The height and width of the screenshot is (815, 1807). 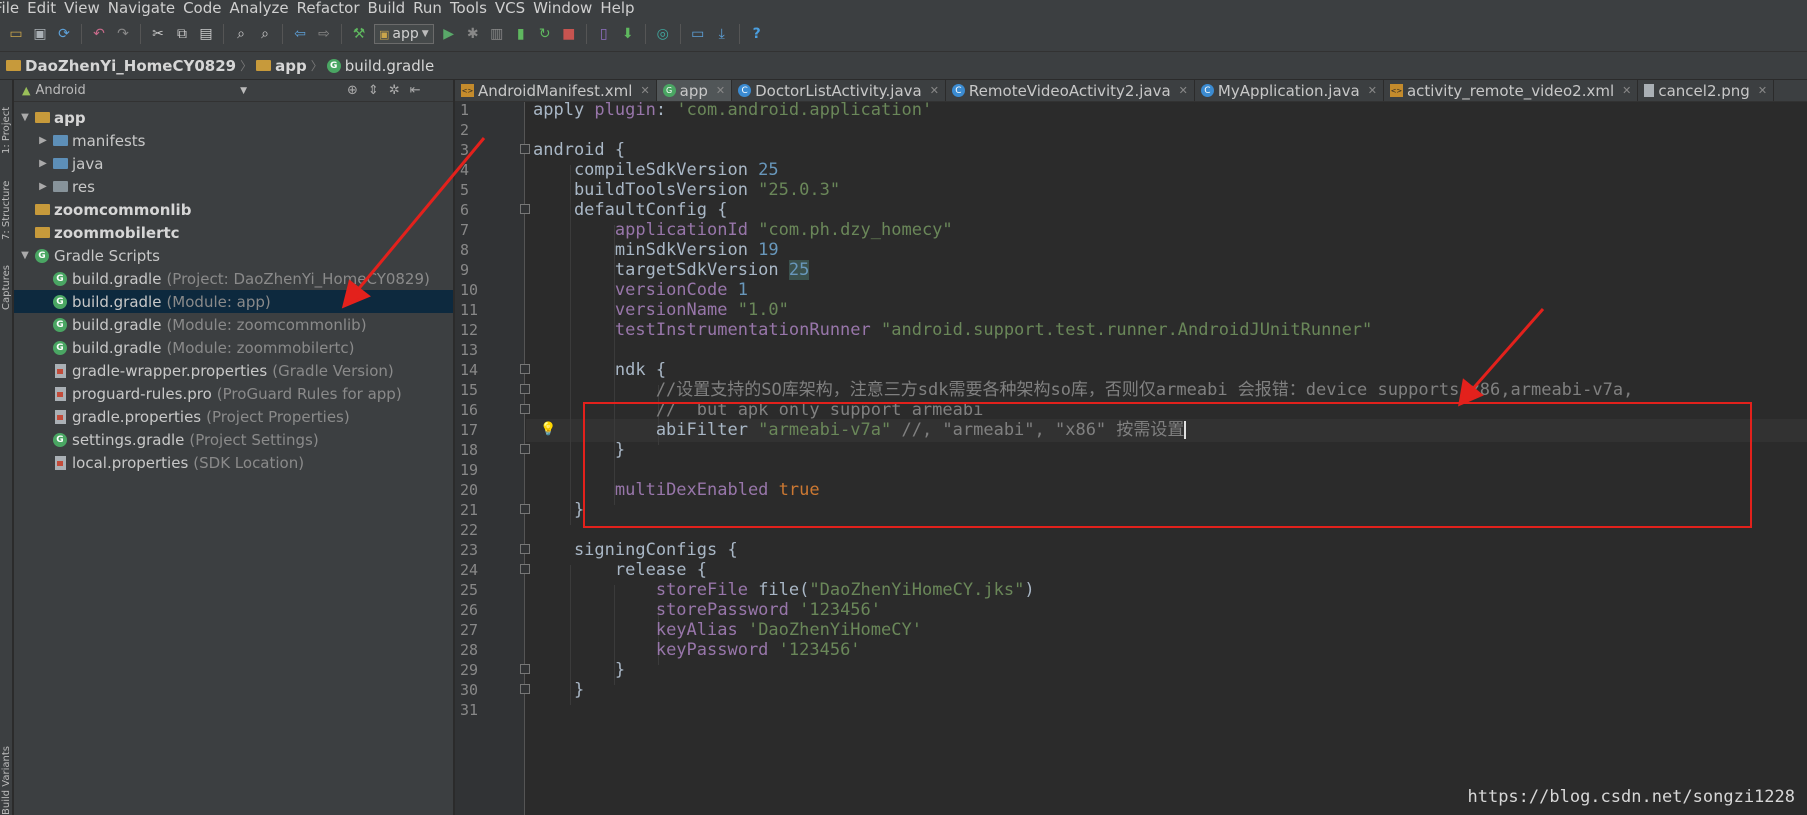 I want to click on tree-item: Gbuild.gradle (Module: zoomcommonlib), so click(x=233, y=324).